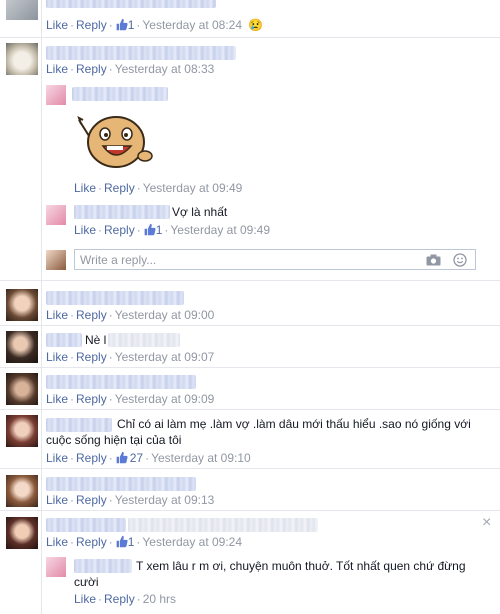  Describe the element at coordinates (165, 399) in the screenshot. I see `timestamp: Yesterday at 09:09` at that location.